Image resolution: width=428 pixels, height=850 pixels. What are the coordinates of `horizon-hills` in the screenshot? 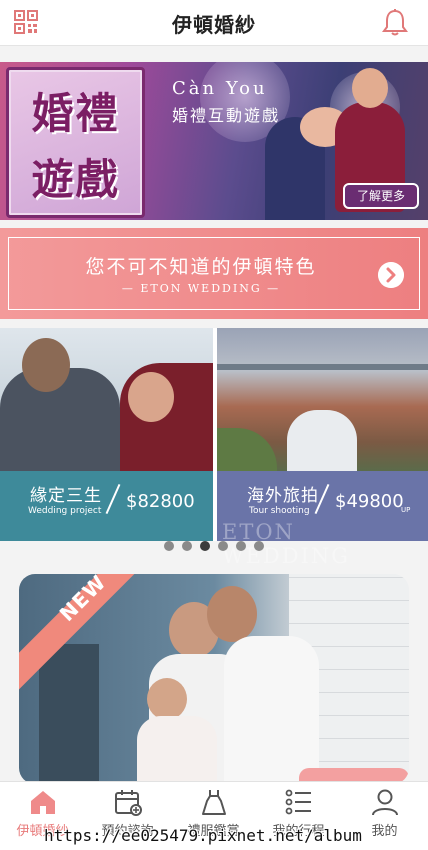 It's located at (322, 367).